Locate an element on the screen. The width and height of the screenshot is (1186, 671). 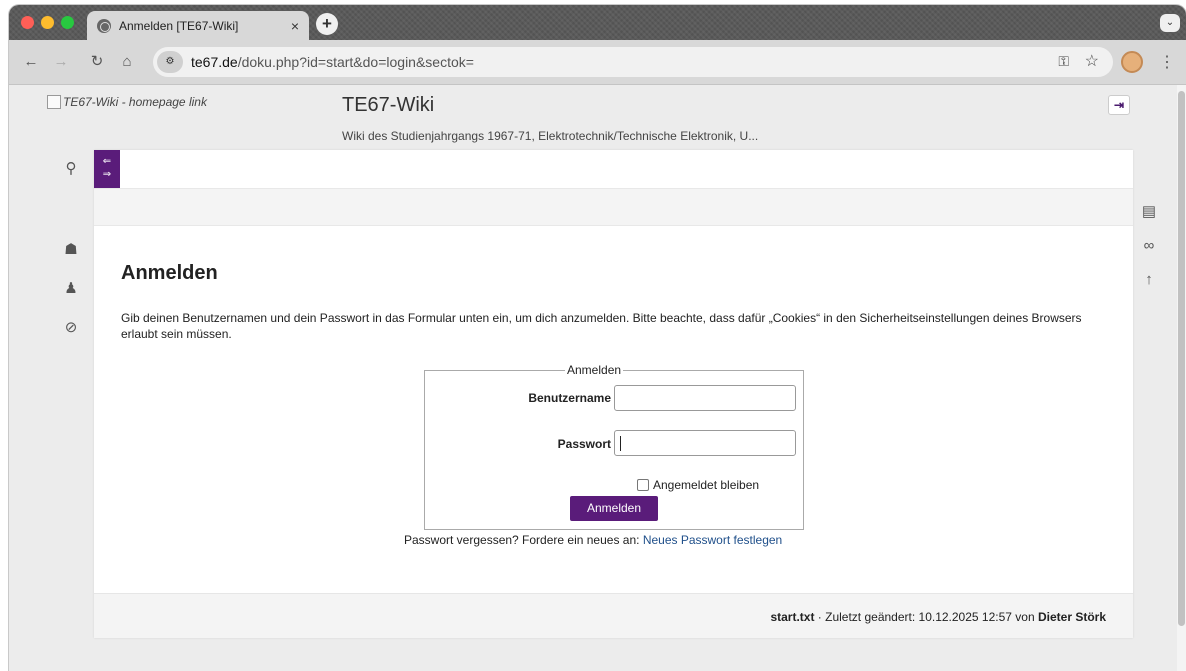
close-window-button is located at coordinates (27, 22).